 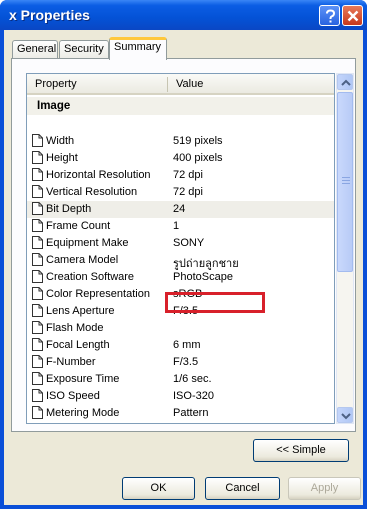 I want to click on property-value: Pattern, so click(x=191, y=413).